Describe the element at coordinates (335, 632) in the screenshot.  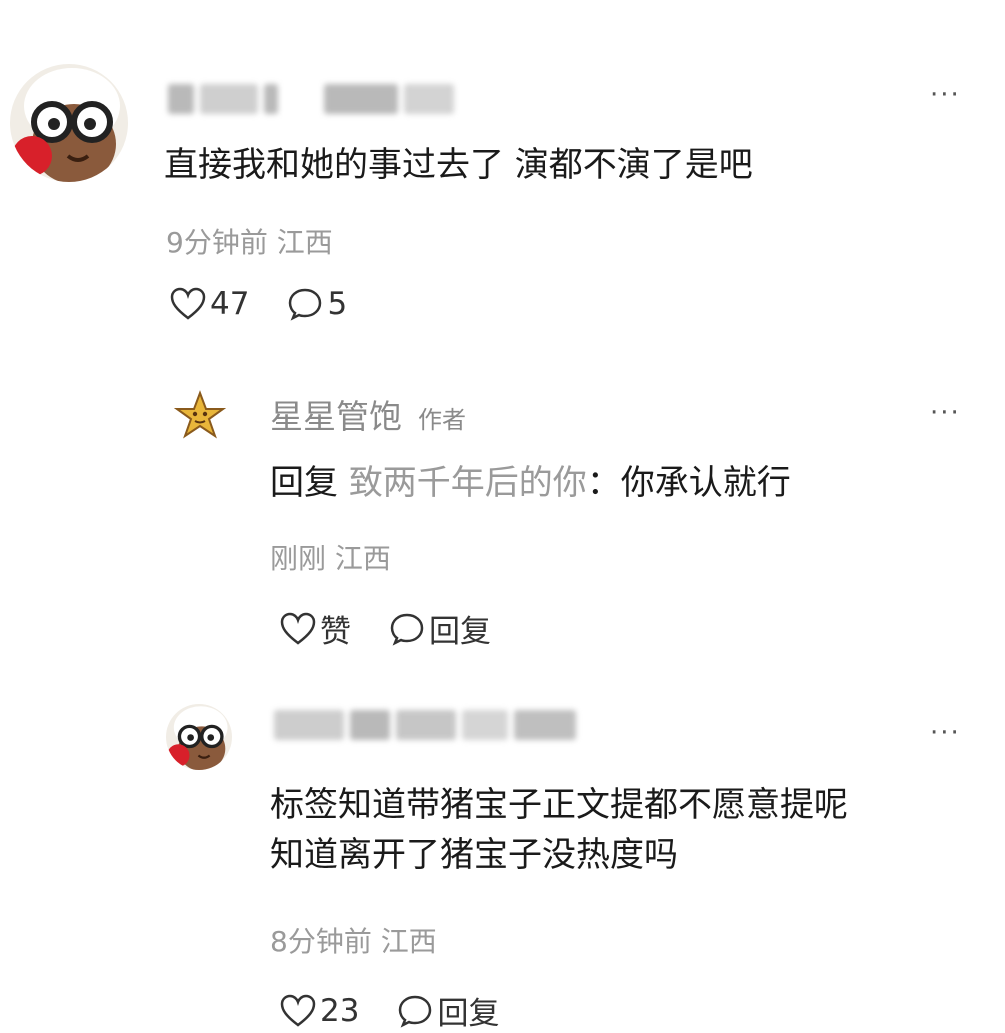
I see `like-label: 赞` at that location.